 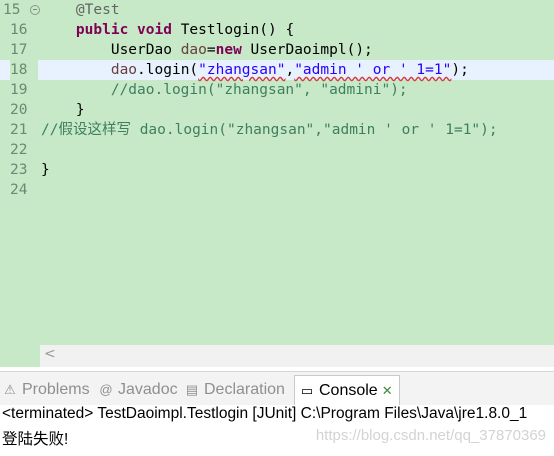 What do you see at coordinates (50, 354) in the screenshot?
I see `scroll-left-icon: <` at bounding box center [50, 354].